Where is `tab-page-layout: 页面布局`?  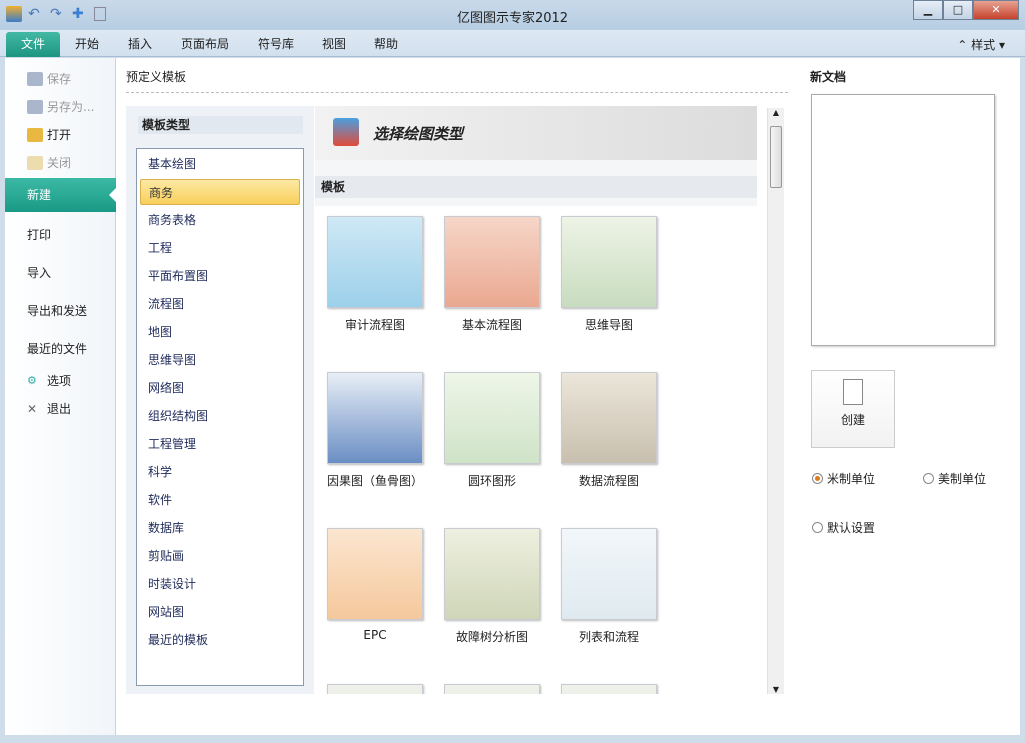 tab-page-layout: 页面布局 is located at coordinates (205, 44).